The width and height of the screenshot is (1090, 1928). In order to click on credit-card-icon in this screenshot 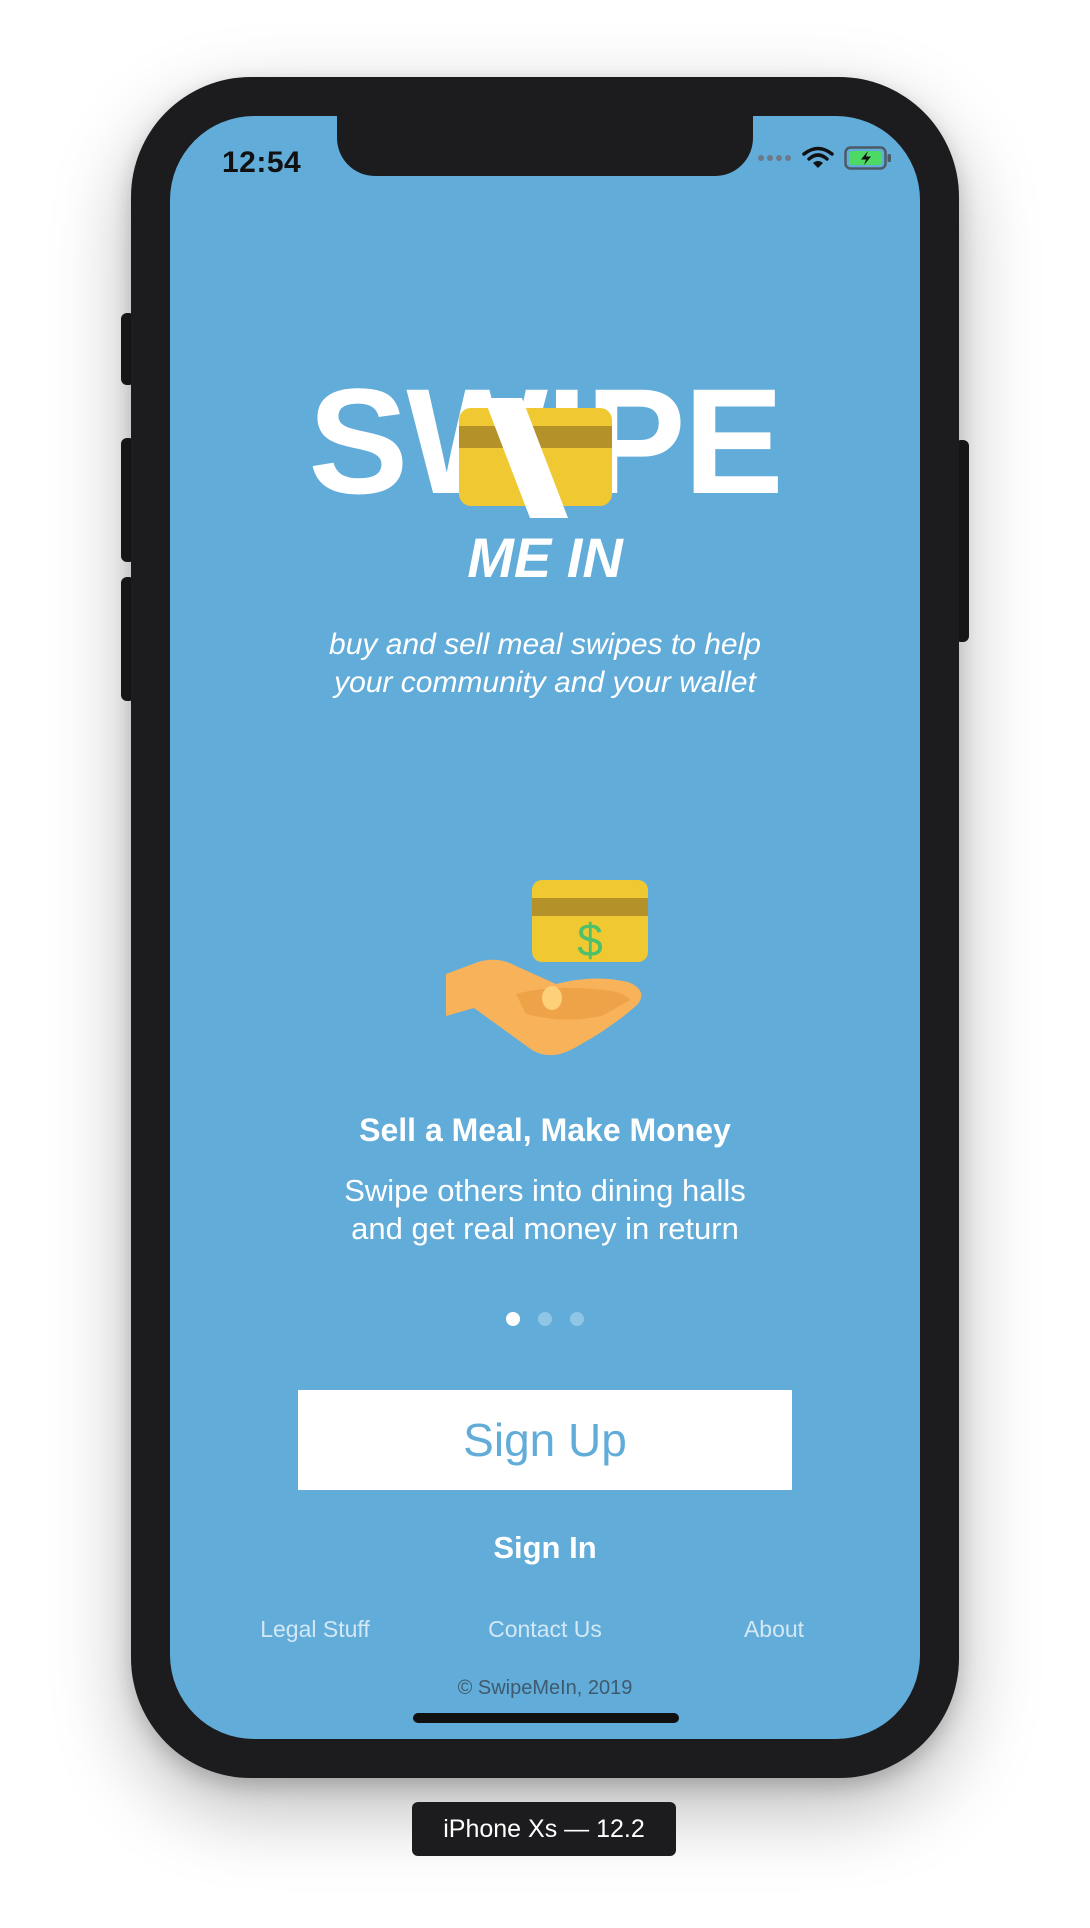, I will do `click(535, 458)`.